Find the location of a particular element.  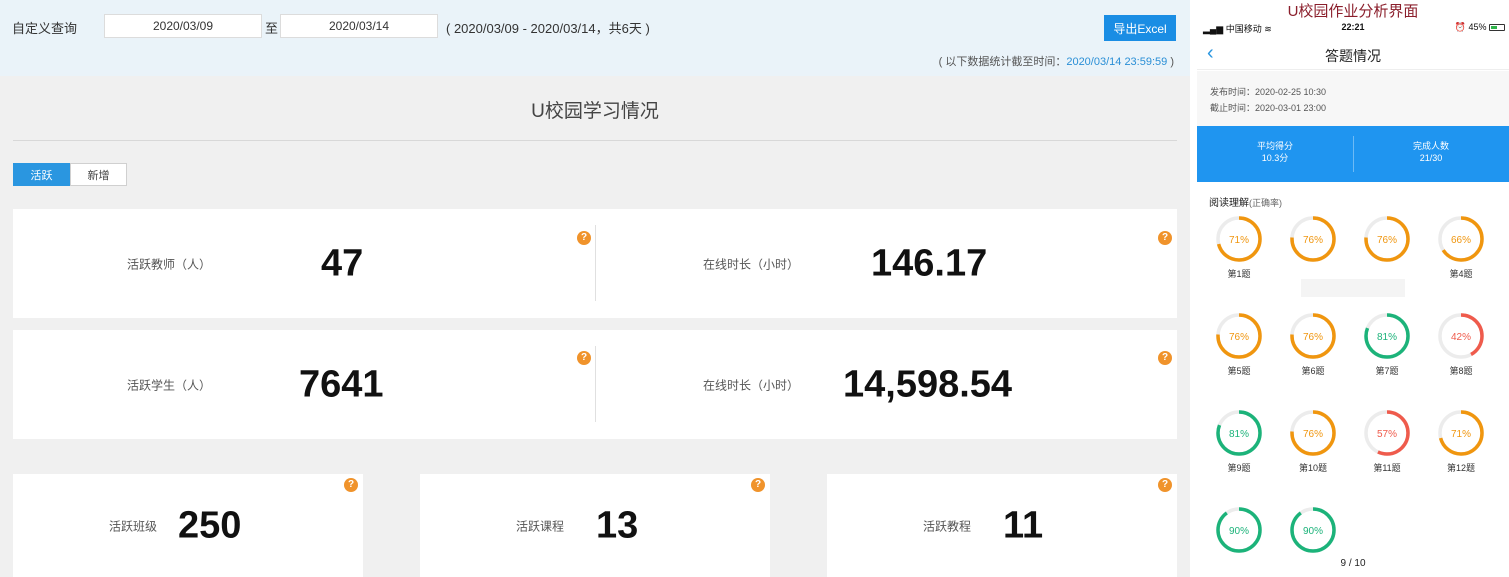

battery-level is located at coordinates (1494, 28).